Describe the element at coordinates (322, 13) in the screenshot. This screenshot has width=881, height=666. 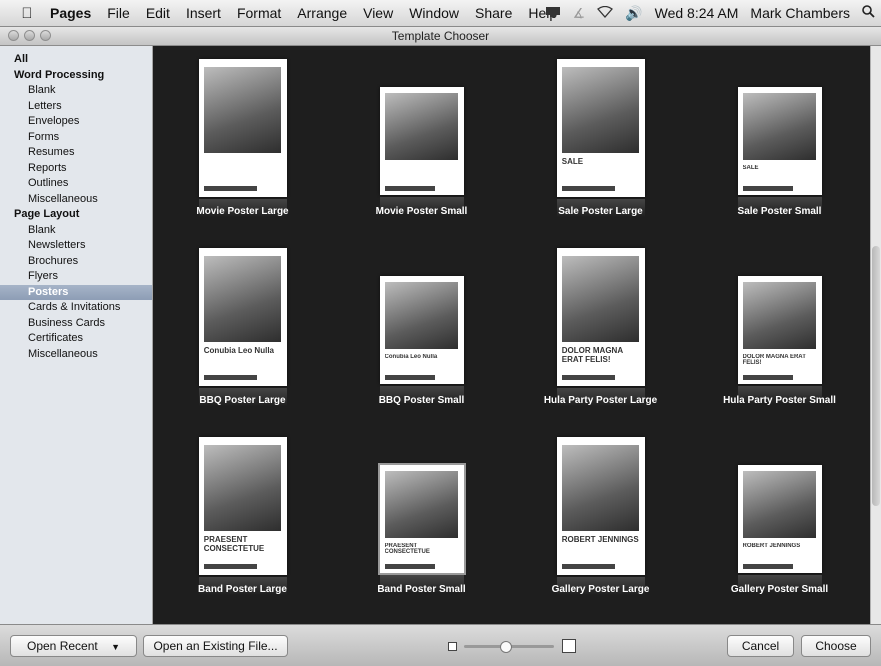
I see `menu-arrange: Arrange` at that location.